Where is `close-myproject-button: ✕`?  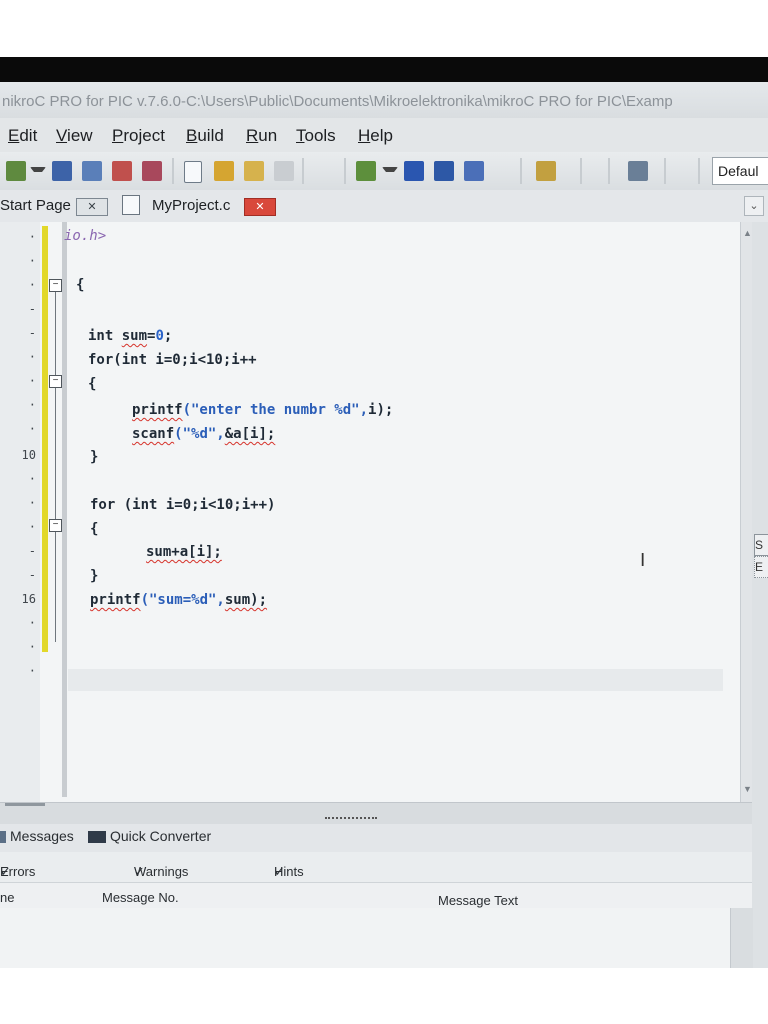
close-myproject-button: ✕ is located at coordinates (260, 207).